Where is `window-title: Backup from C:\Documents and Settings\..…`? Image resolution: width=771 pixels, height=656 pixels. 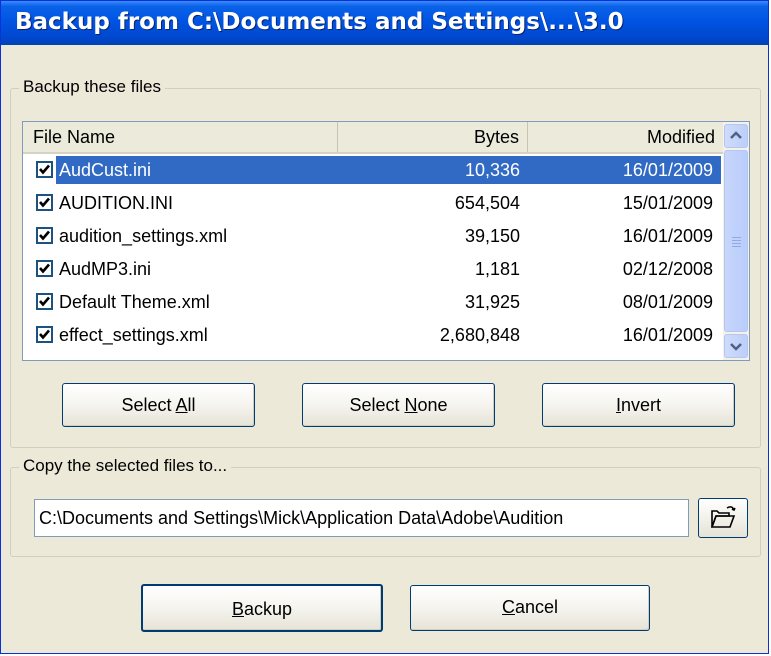
window-title: Backup from C:\Documents and Settings\..… is located at coordinates (319, 22).